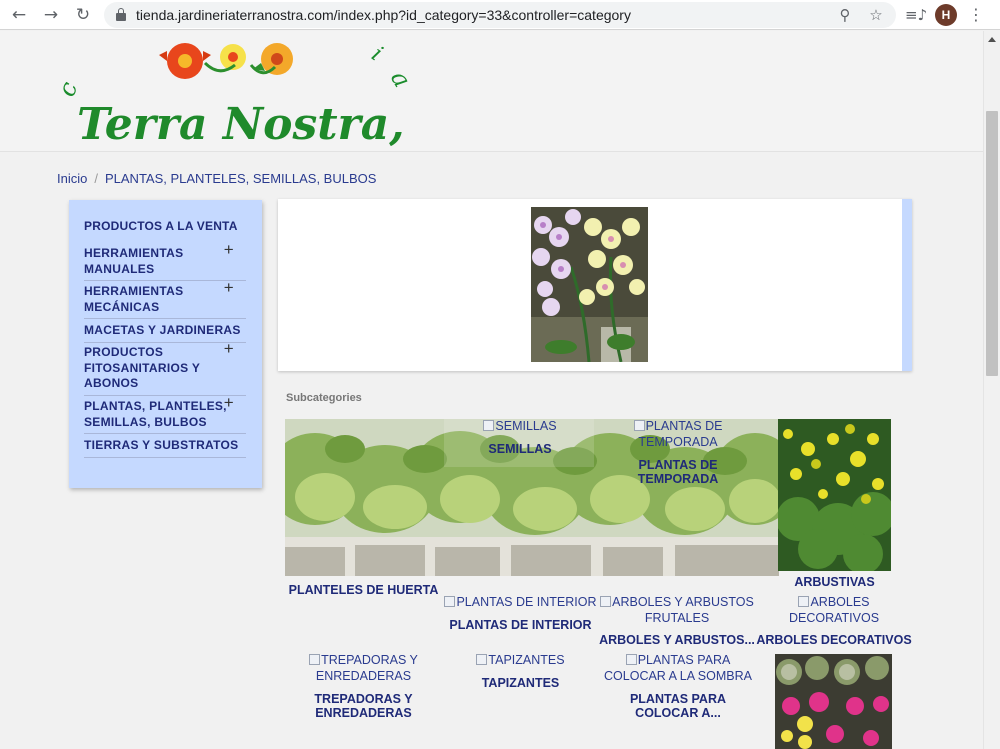 The image size is (1000, 749). I want to click on sidebar-item-herramientas-mecanicas: HERRAMIENTAS MECÁNICAS +, so click(165, 299).